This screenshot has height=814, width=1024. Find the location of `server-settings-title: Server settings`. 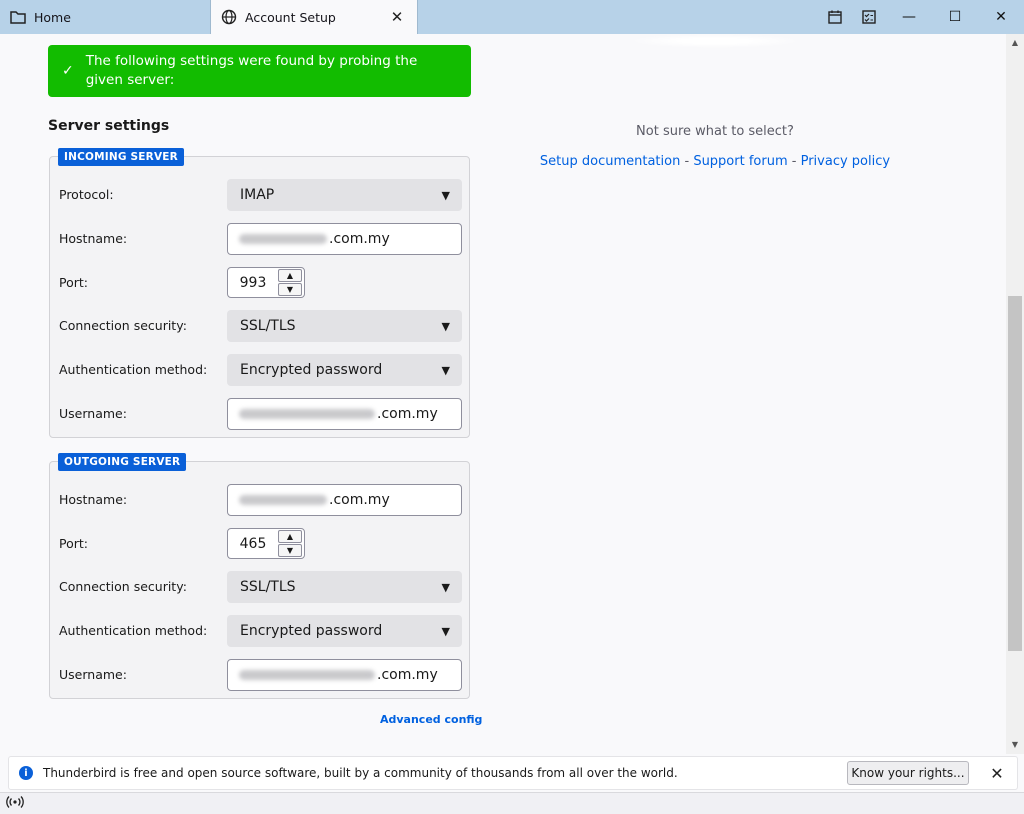

server-settings-title: Server settings is located at coordinates (109, 126).